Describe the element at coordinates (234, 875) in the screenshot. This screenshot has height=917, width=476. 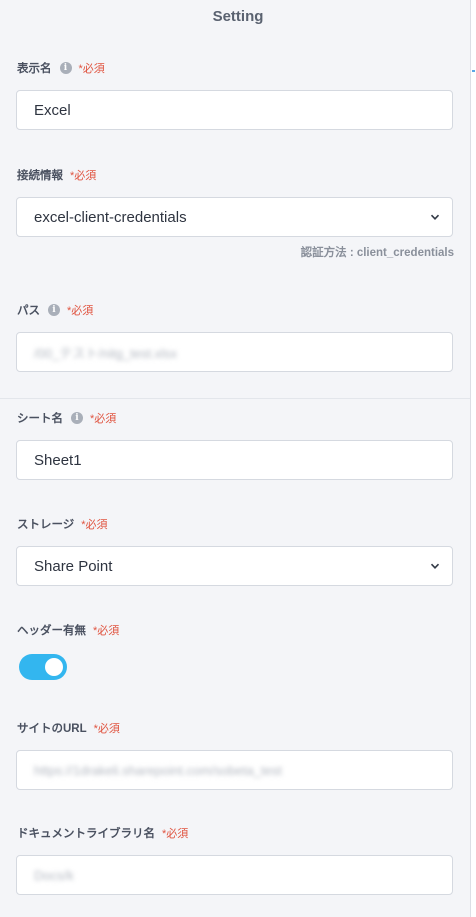
I see `doc-library-input: Docs/k` at that location.